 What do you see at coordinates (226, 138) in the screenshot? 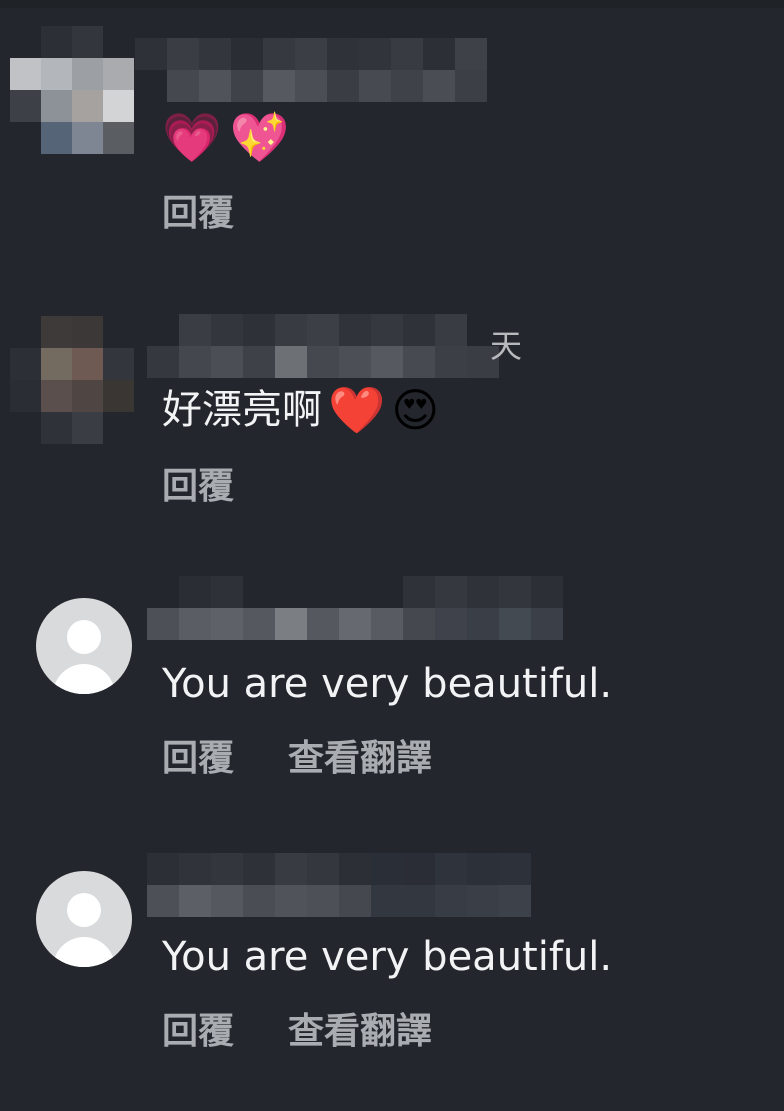
I see `comment-emojis: 💗 💖` at bounding box center [226, 138].